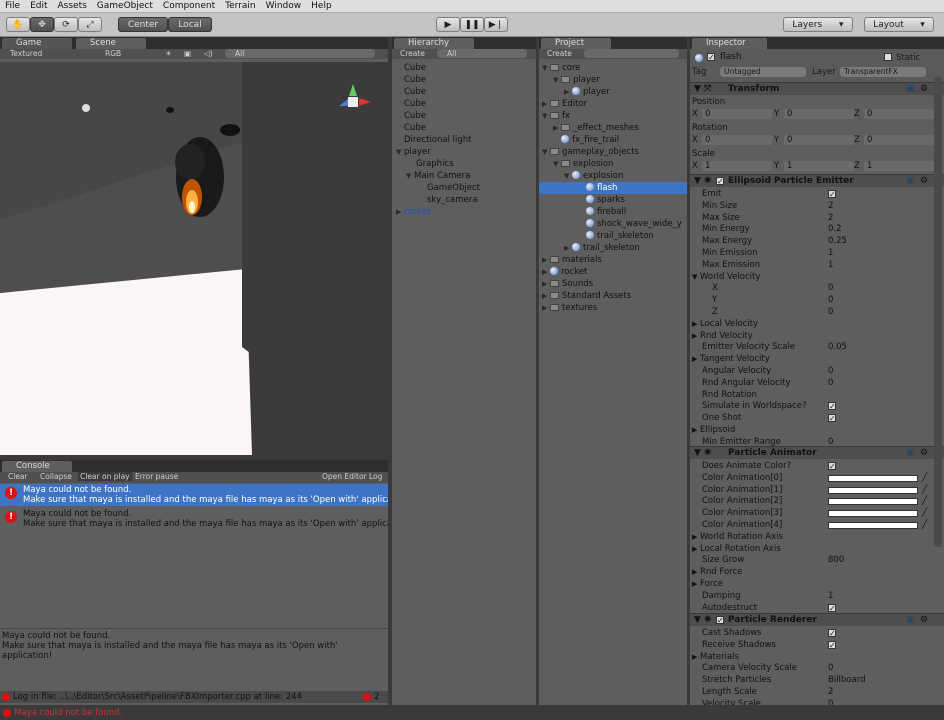 This screenshot has width=944, height=720. I want to click on property-value: 0.2, so click(835, 229).